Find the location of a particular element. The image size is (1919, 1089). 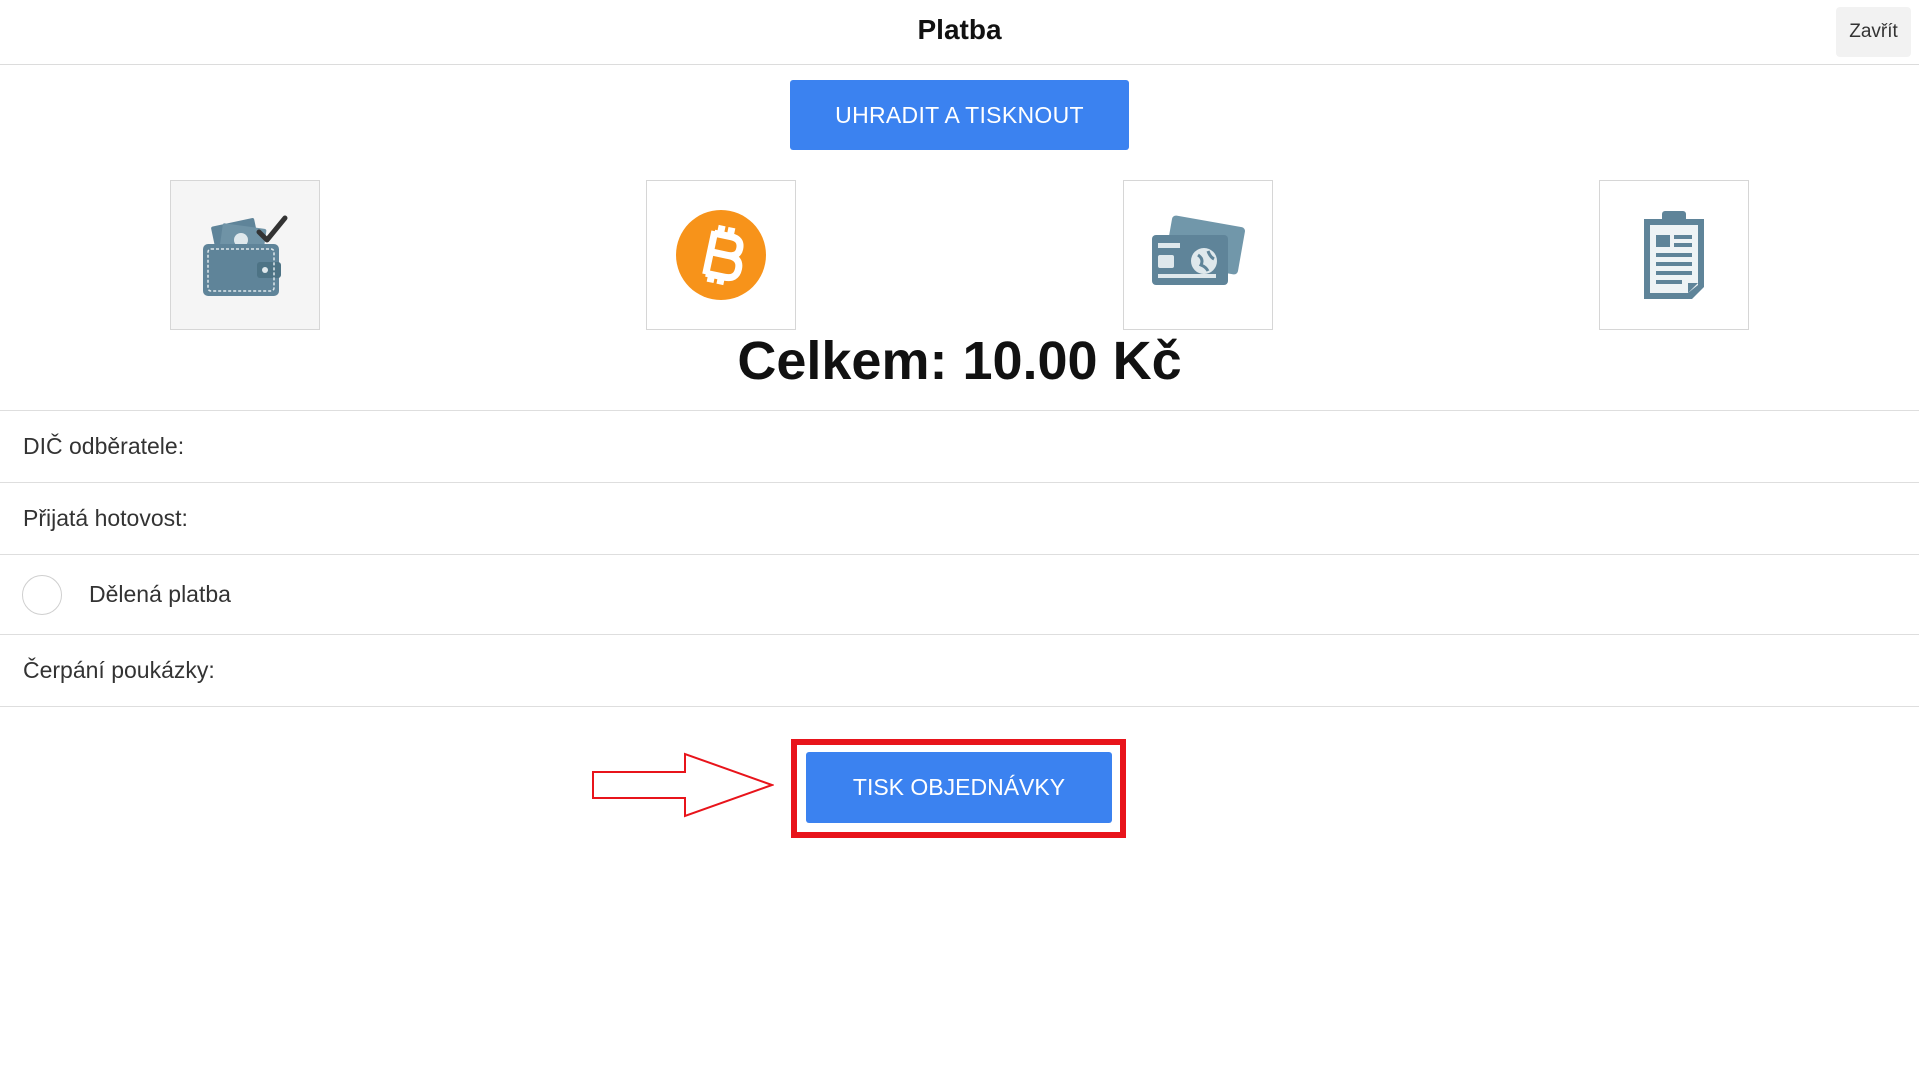

payment-method-bitcoin is located at coordinates (721, 255).